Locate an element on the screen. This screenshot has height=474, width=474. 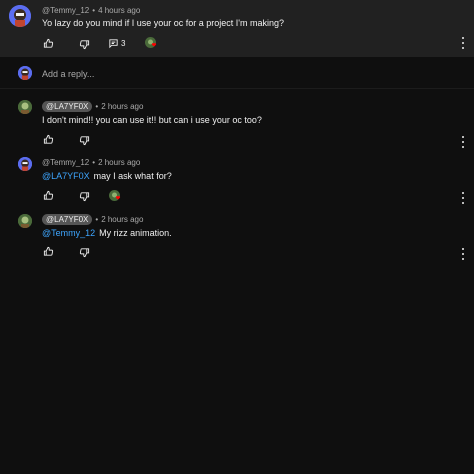
reply-text: @Temmy_12 My rizz animation. is located at coordinates (107, 233).